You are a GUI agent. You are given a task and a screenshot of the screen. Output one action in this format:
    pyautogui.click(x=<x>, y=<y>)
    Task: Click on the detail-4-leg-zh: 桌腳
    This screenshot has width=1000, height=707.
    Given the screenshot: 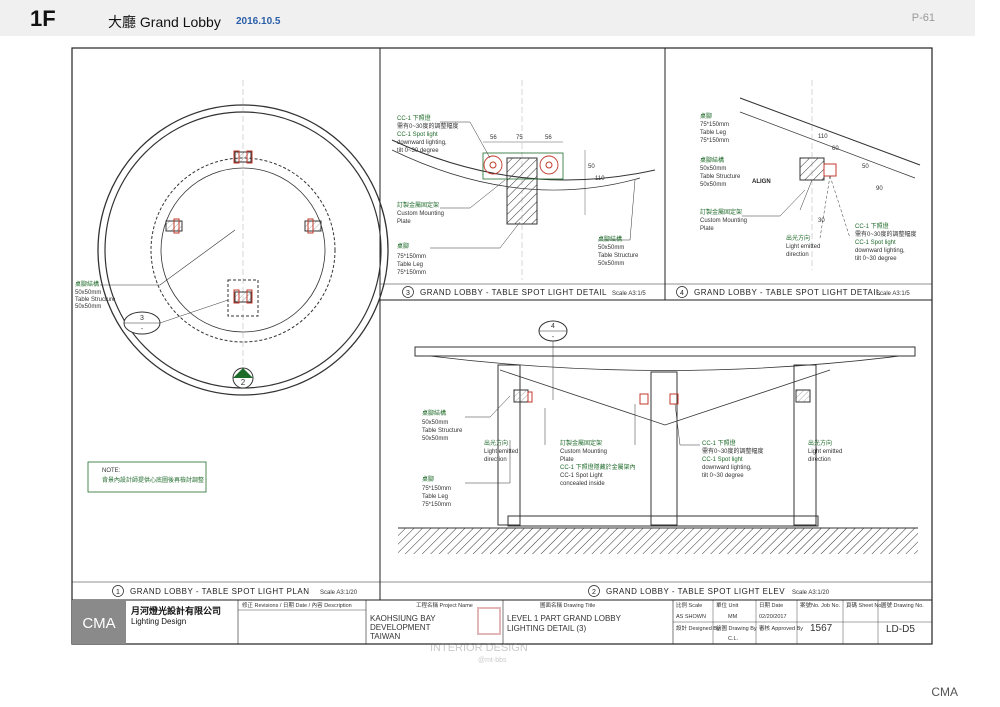 What is the action you would take?
    pyautogui.click(x=706, y=116)
    